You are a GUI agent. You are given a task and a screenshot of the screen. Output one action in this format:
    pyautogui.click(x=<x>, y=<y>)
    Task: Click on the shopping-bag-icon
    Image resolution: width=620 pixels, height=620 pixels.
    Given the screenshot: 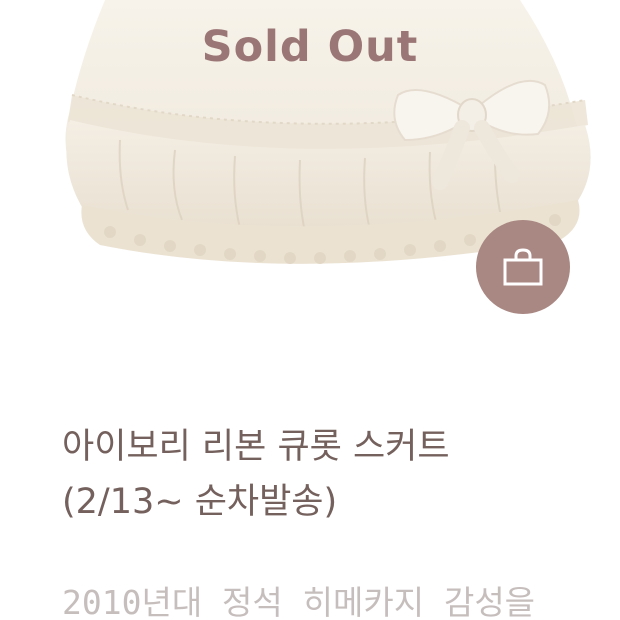 What is the action you would take?
    pyautogui.click(x=523, y=267)
    